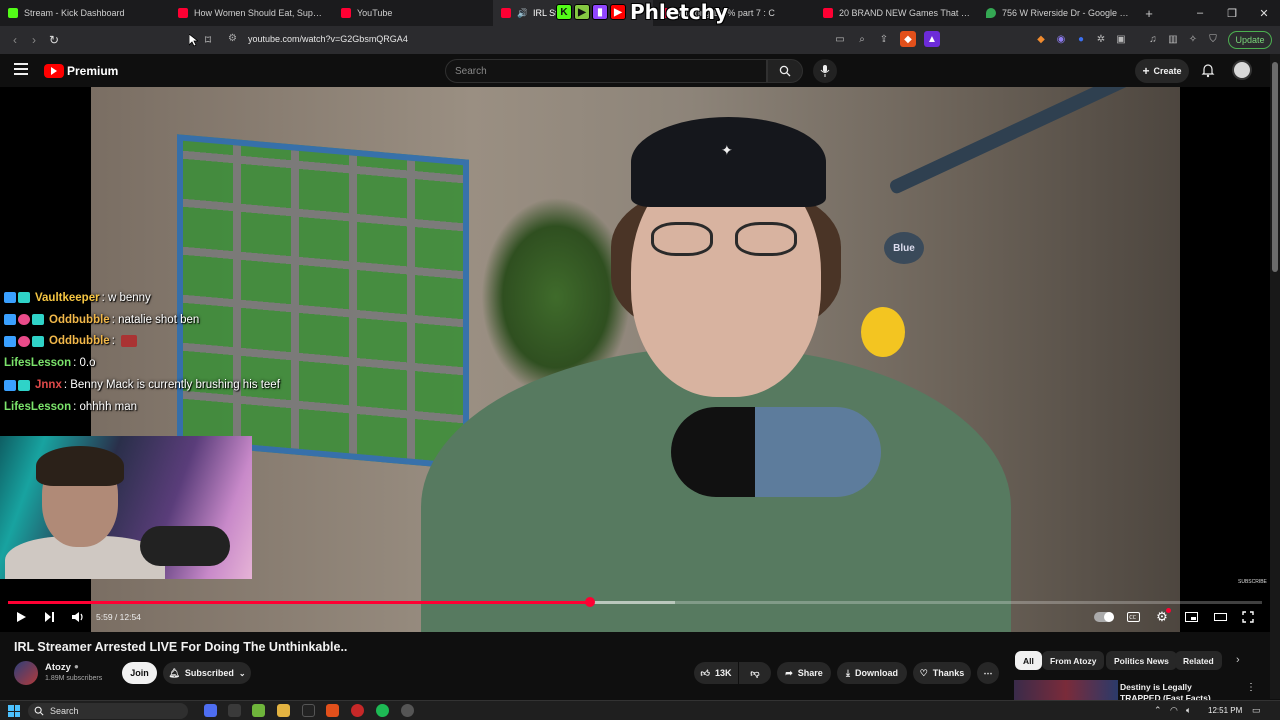 The height and width of the screenshot is (720, 1280). Describe the element at coordinates (872, 673) in the screenshot. I see `download-button: ⤓ Download` at that location.